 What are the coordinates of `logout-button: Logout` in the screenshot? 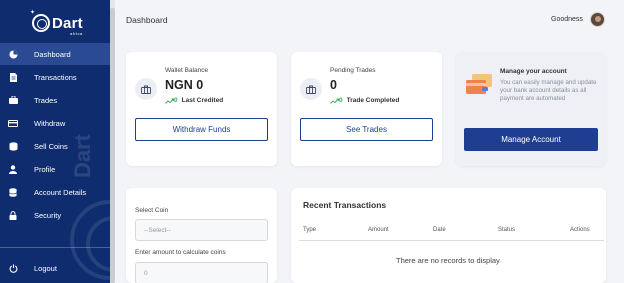 It's located at (55, 268).